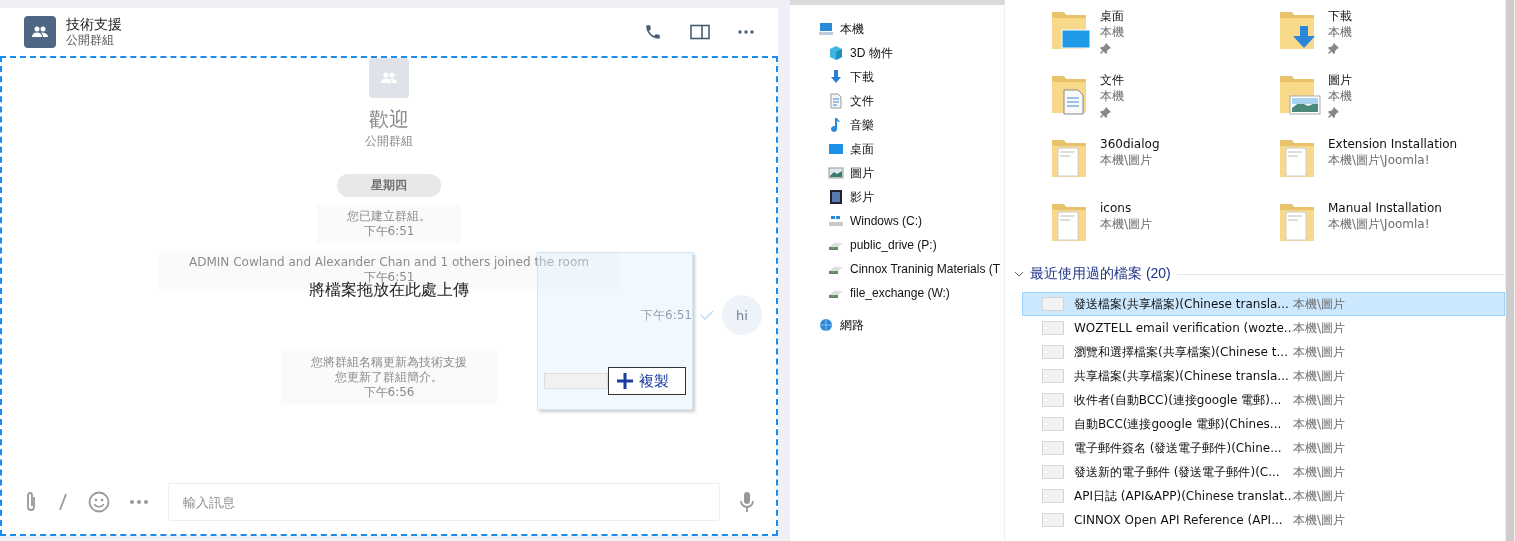  I want to click on folder-name: 圖片, so click(1340, 80).